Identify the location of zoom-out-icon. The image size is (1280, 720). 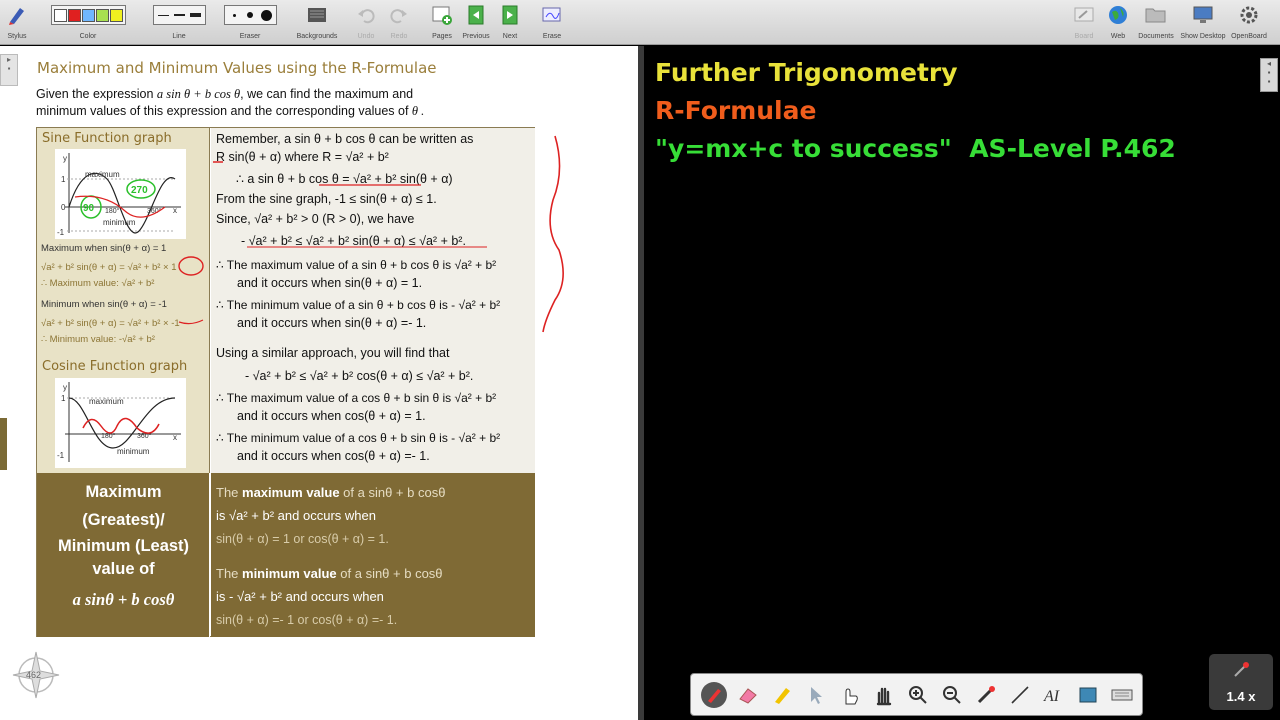
(952, 694).